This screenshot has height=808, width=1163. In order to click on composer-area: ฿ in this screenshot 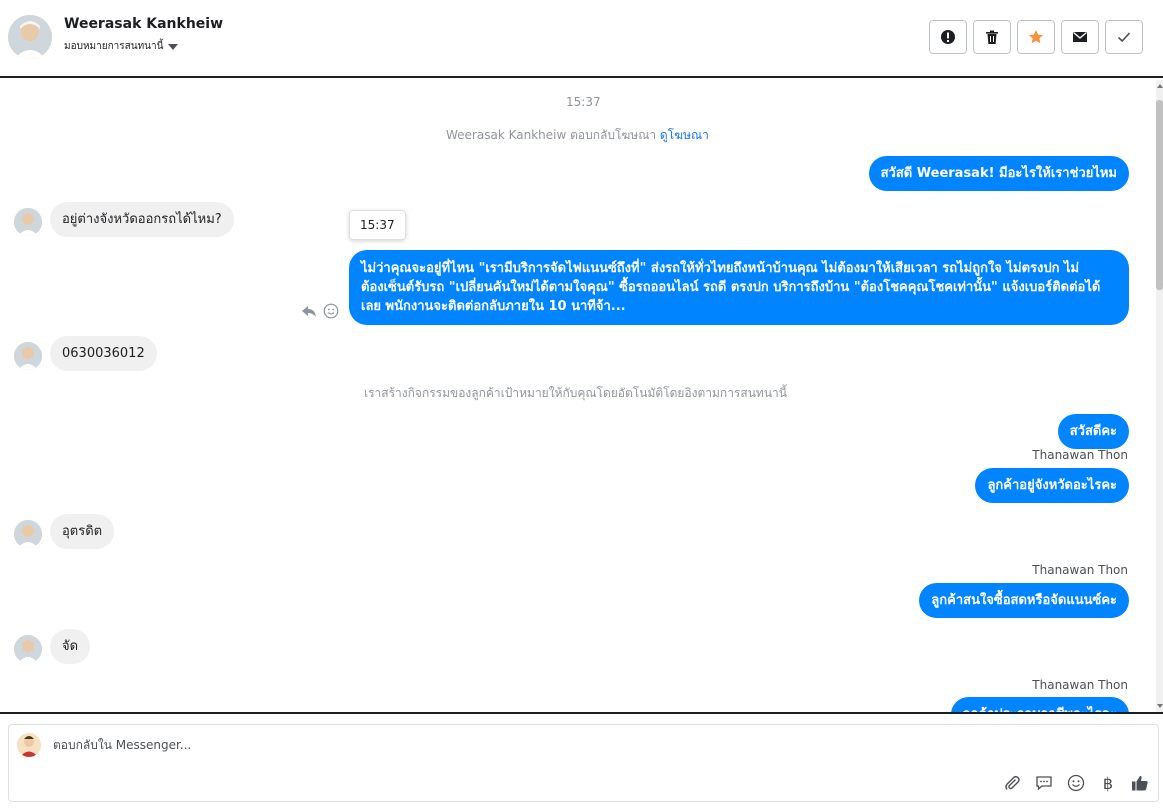, I will do `click(581, 760)`.